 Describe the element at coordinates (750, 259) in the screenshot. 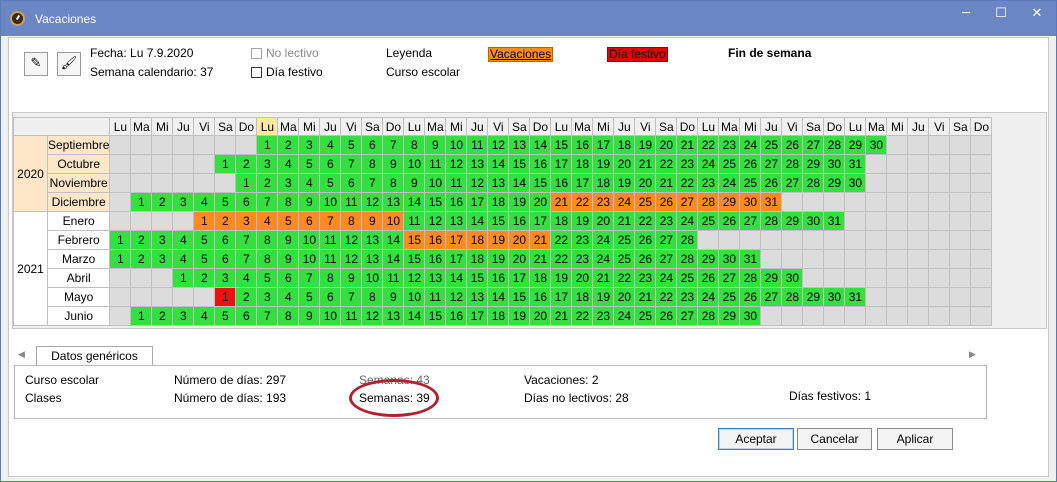

I see `day-cell: 31` at that location.